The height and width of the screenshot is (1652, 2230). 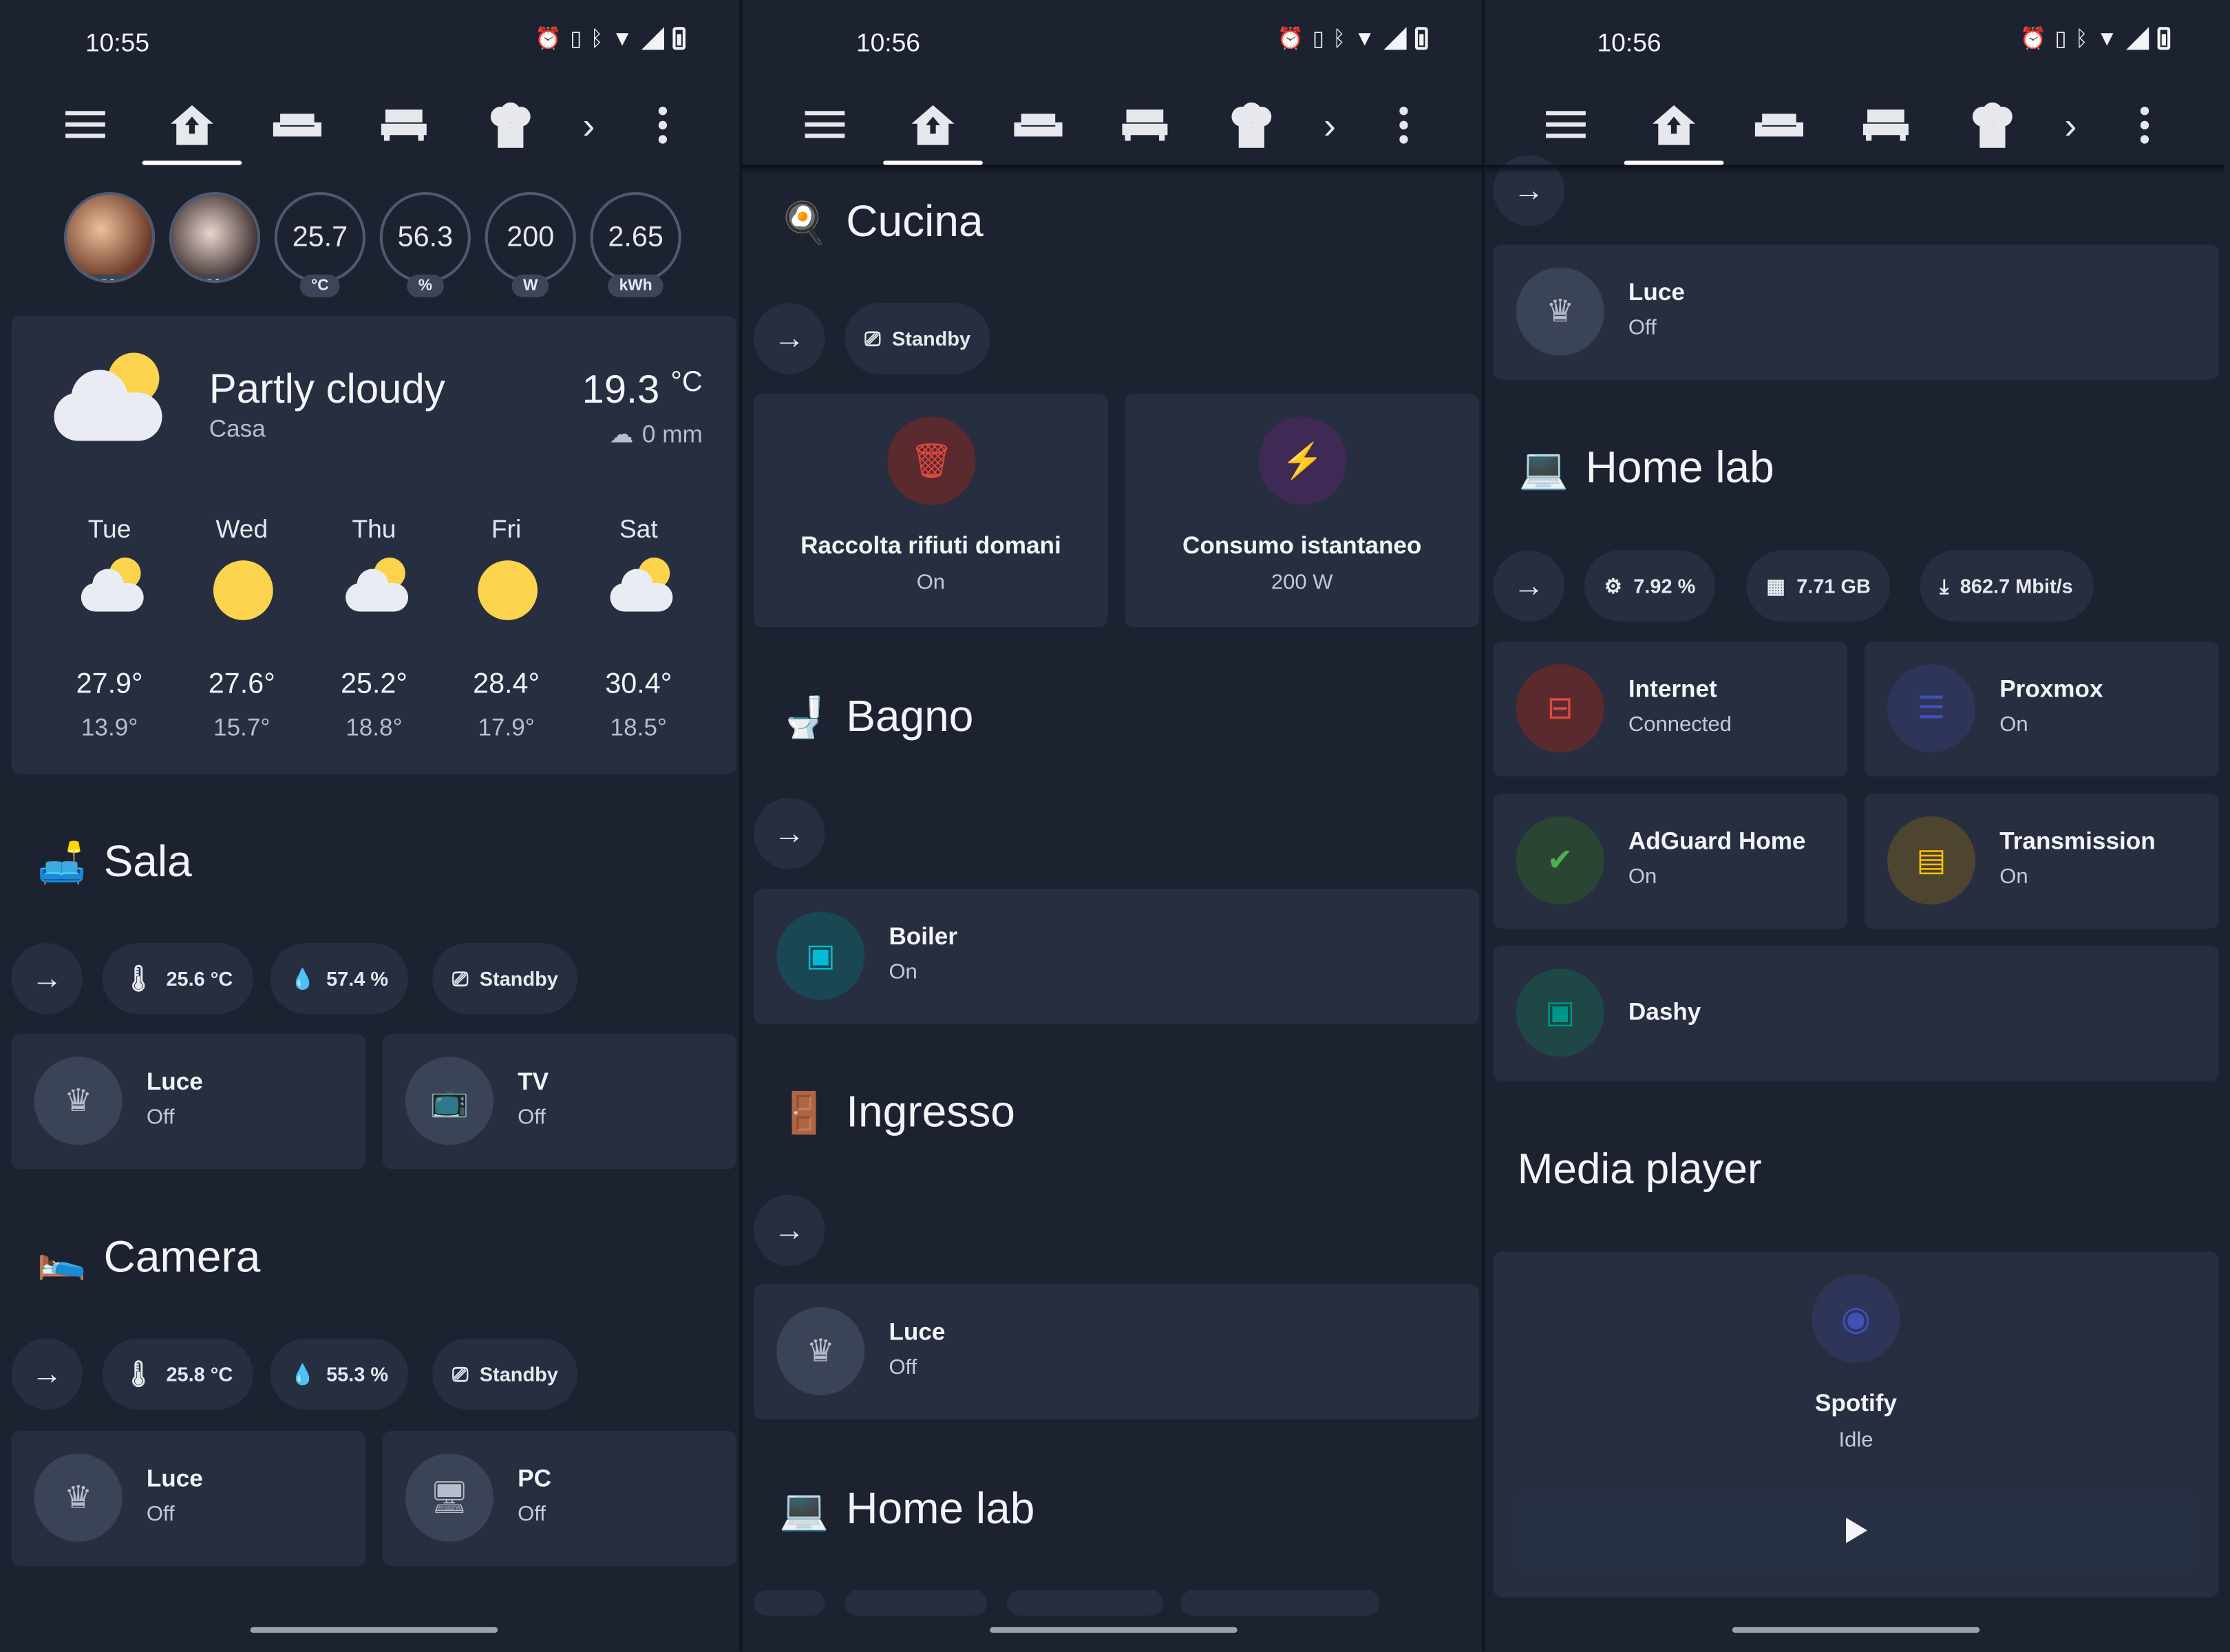 I want to click on bluetooth-icon: ᛒ, so click(x=1339, y=39).